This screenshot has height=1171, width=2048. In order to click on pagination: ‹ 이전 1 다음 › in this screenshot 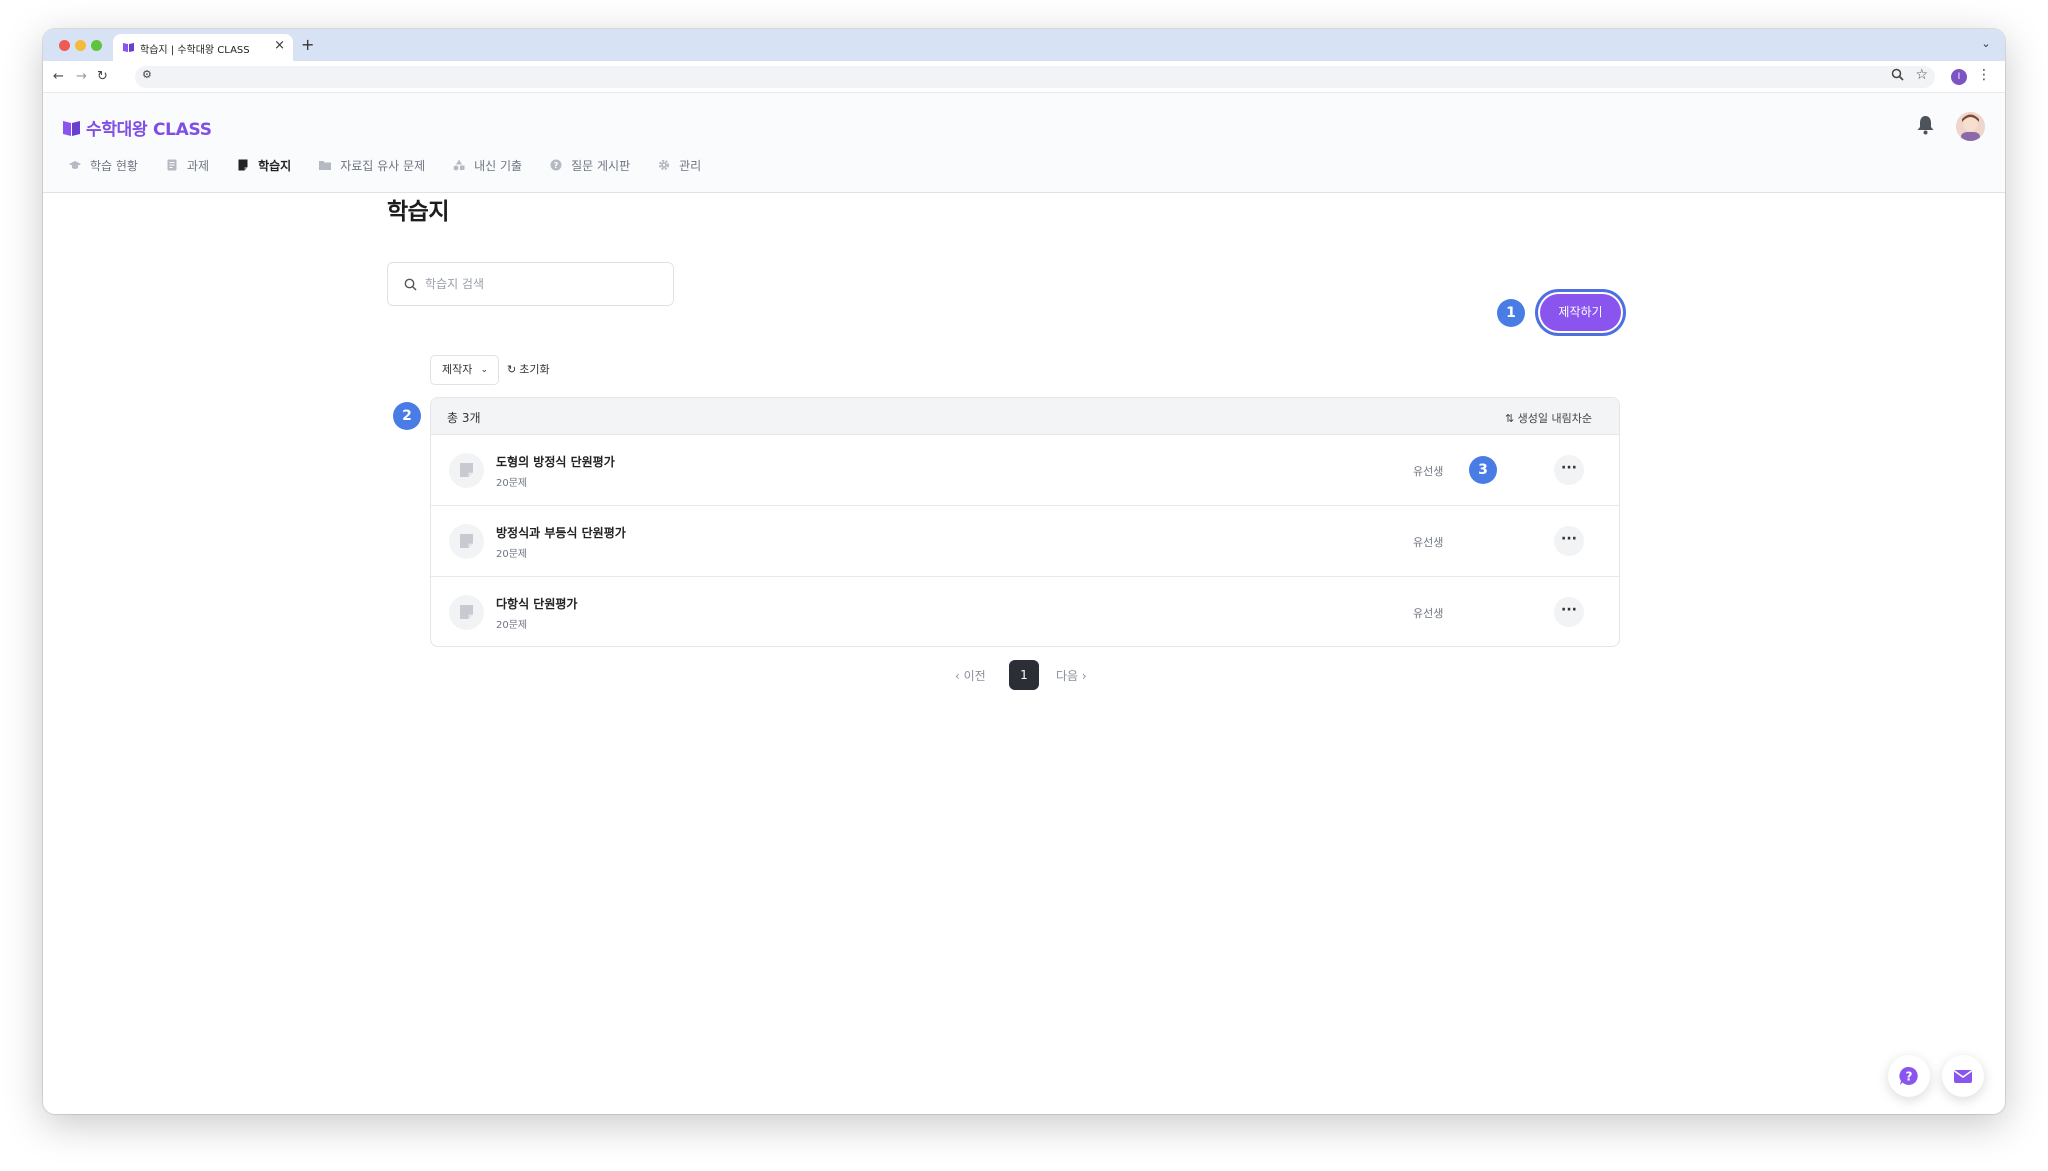, I will do `click(1024, 675)`.